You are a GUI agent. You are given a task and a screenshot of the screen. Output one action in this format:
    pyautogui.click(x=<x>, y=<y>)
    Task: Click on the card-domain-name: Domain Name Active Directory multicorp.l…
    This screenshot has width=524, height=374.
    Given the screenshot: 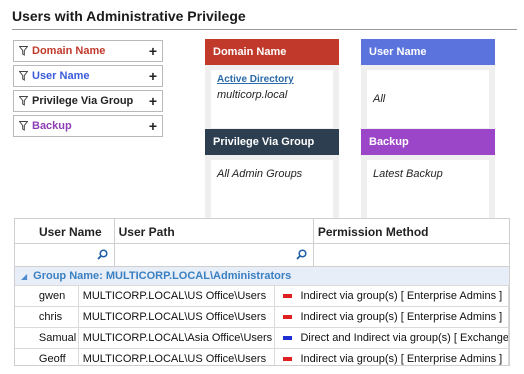 What is the action you would take?
    pyautogui.click(x=272, y=86)
    